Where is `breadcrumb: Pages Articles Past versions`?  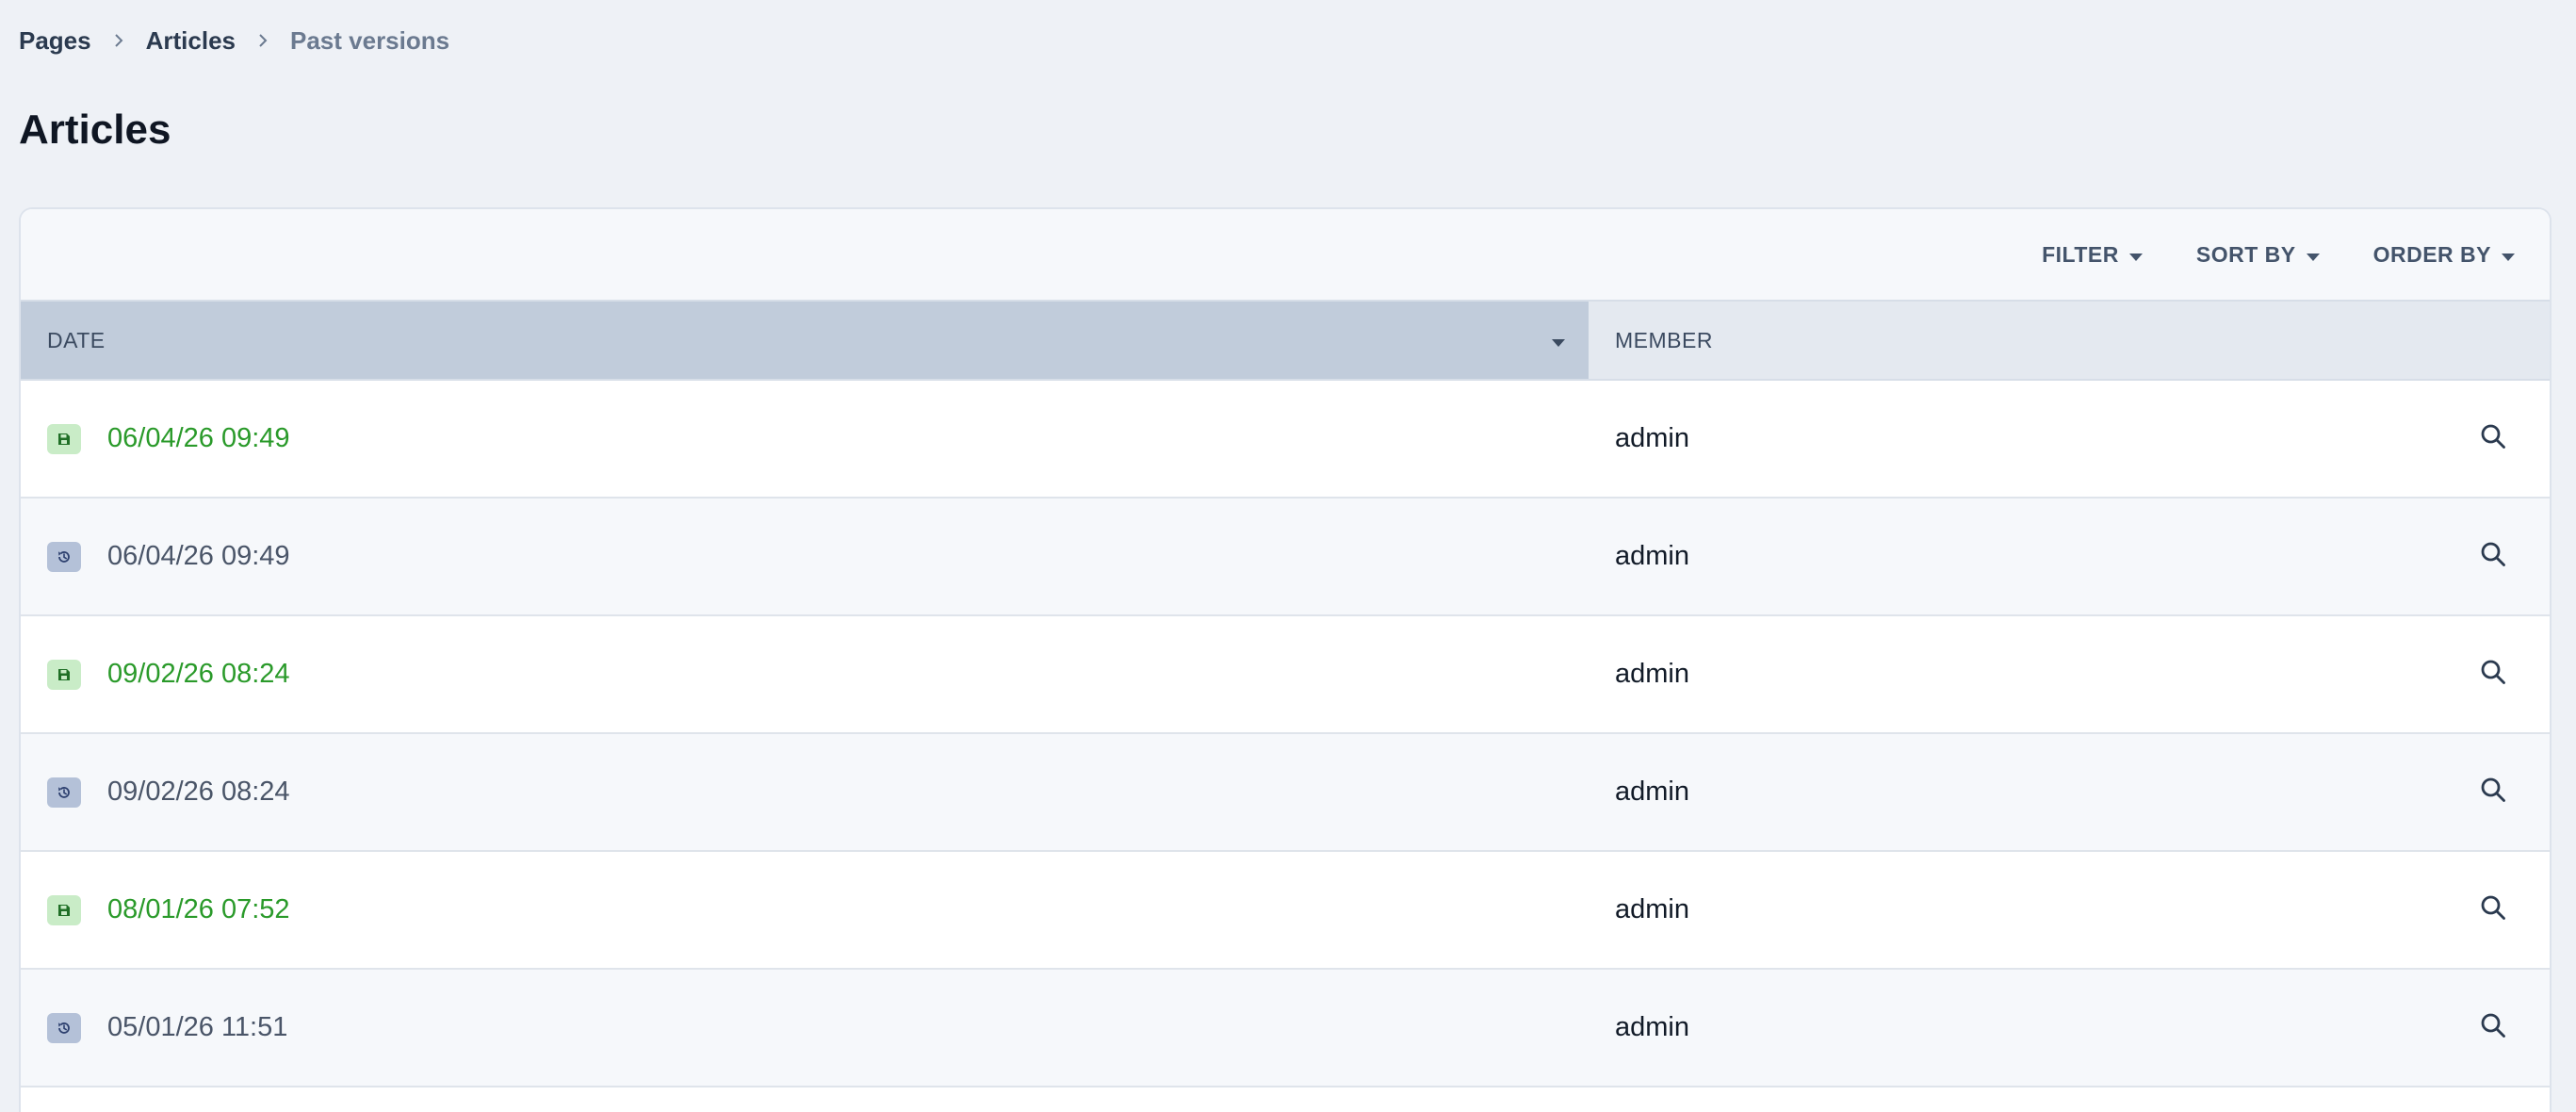 breadcrumb: Pages Articles Past versions is located at coordinates (234, 41).